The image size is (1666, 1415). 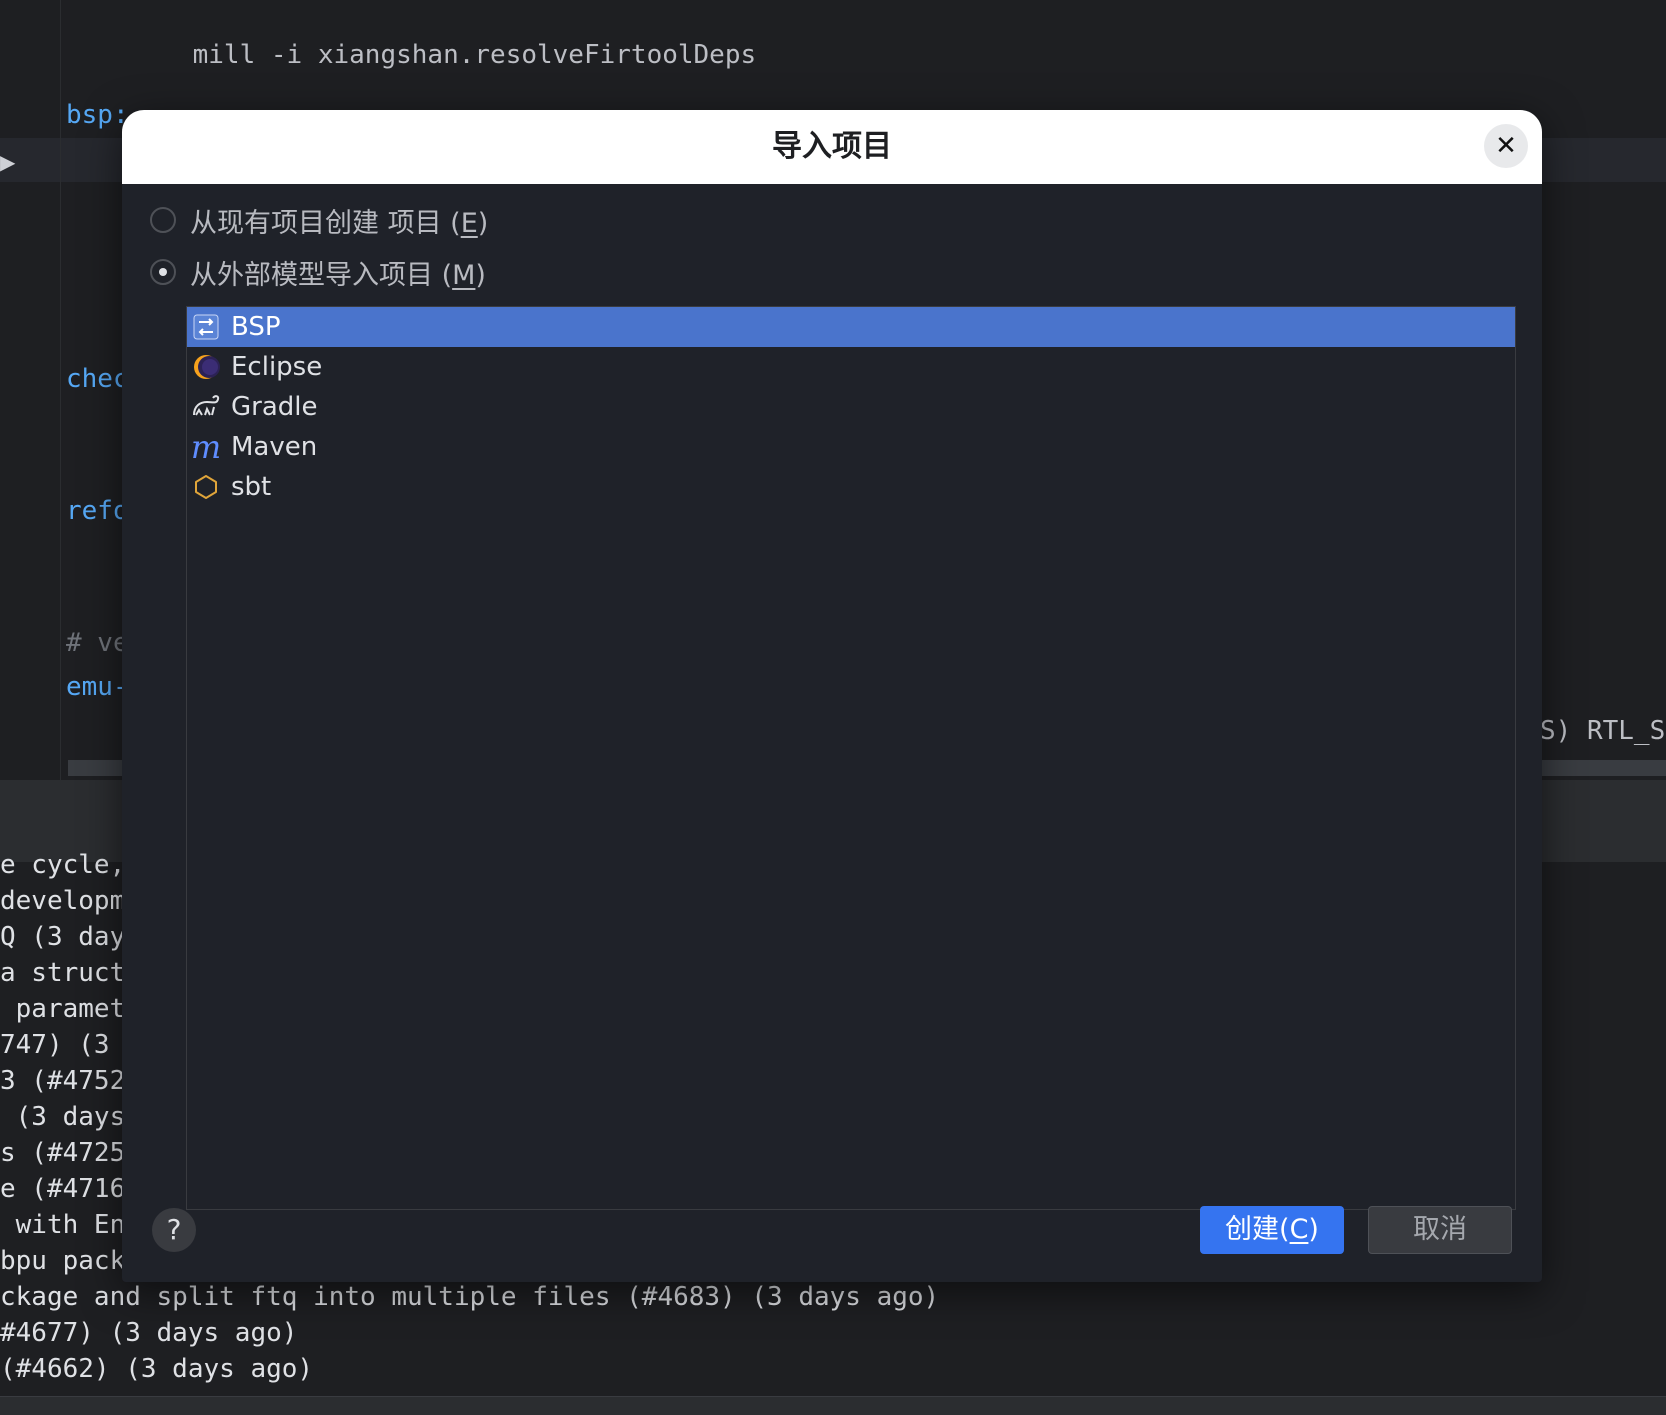 What do you see at coordinates (251, 487) in the screenshot?
I see `list-item-label: sbt` at bounding box center [251, 487].